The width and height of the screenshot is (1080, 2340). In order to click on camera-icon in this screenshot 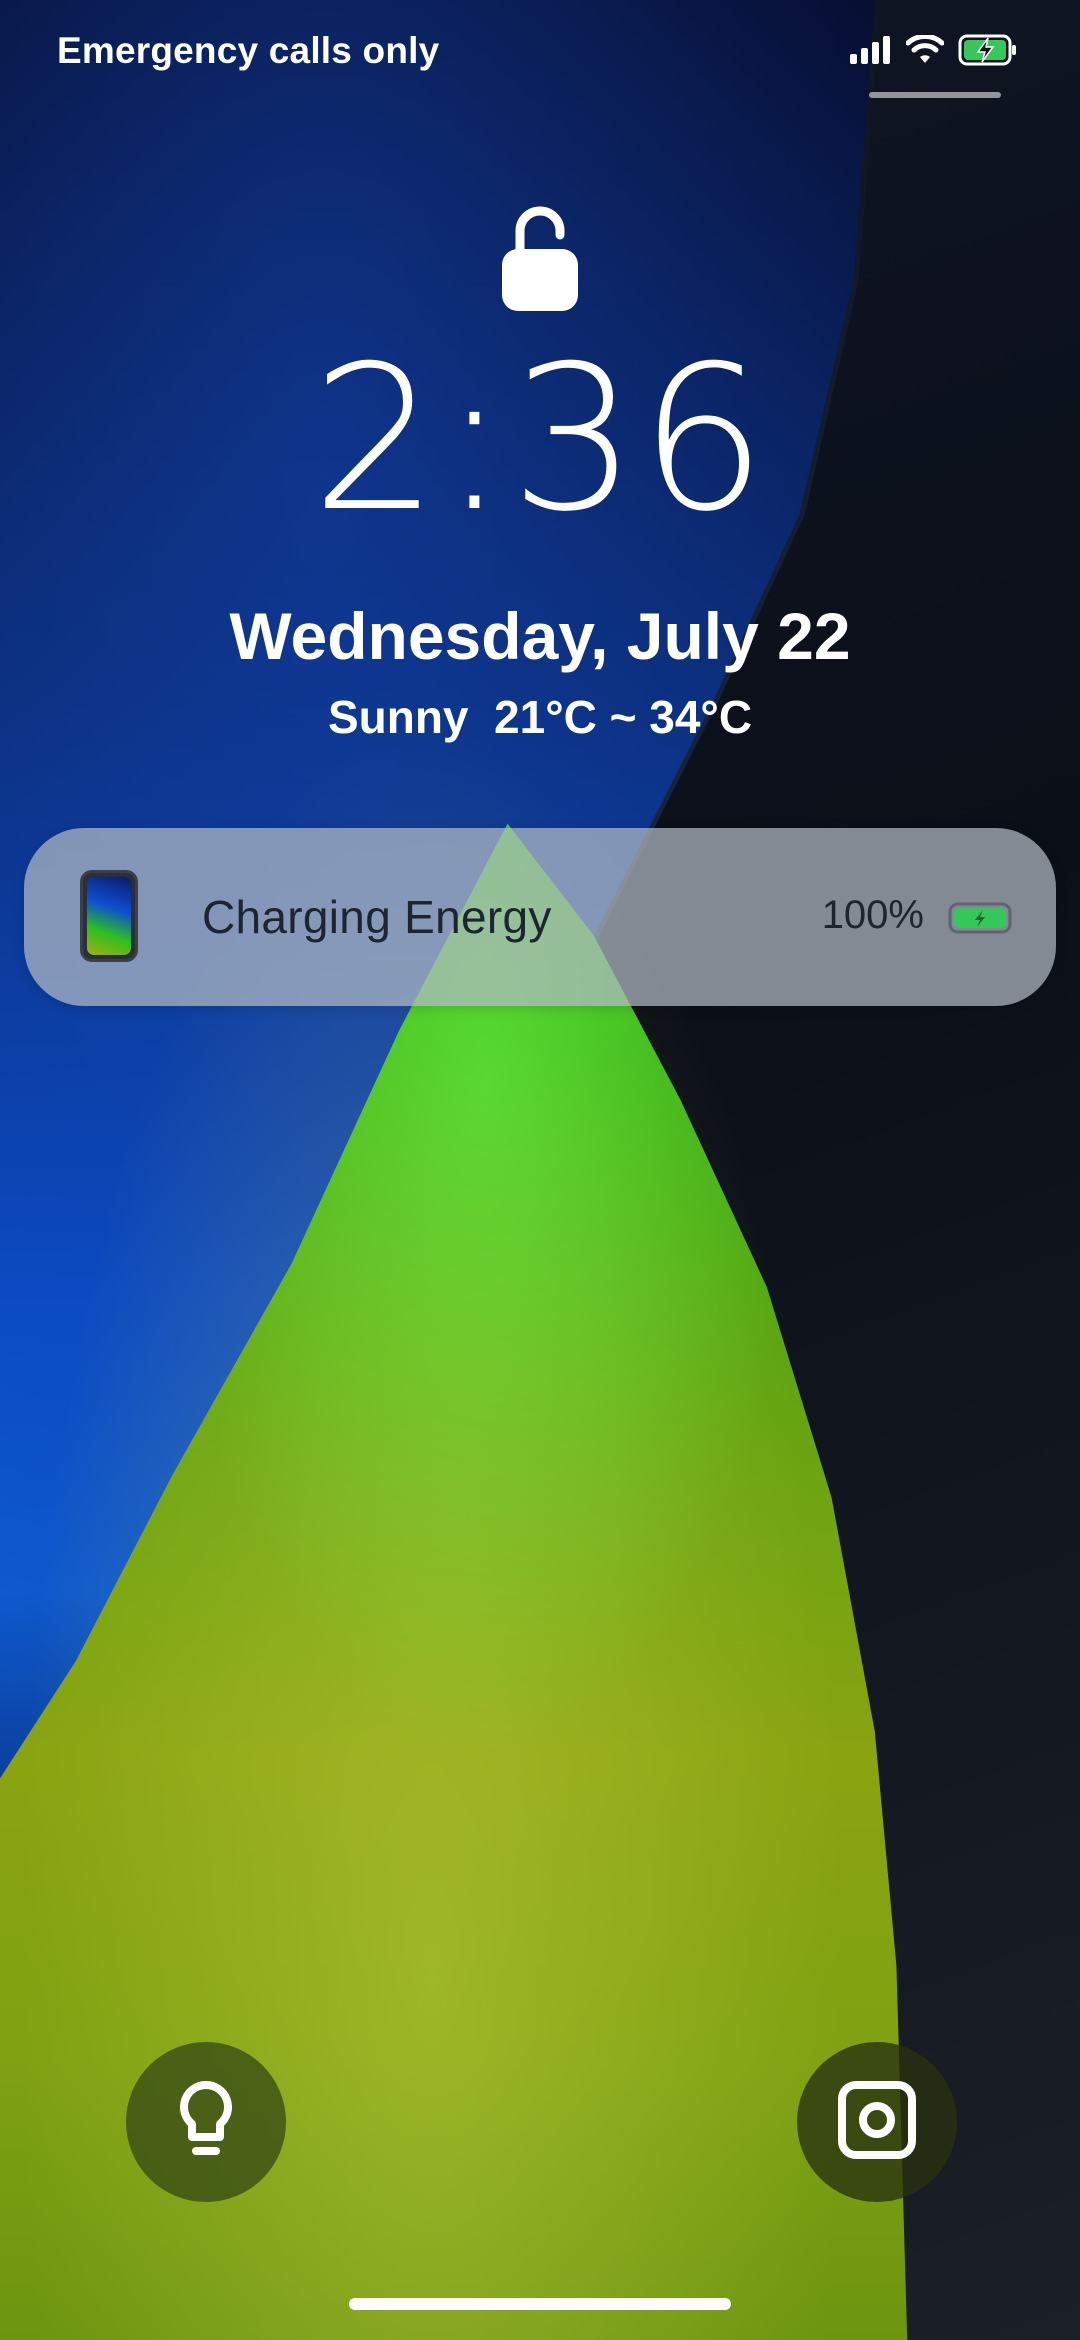, I will do `click(877, 2122)`.